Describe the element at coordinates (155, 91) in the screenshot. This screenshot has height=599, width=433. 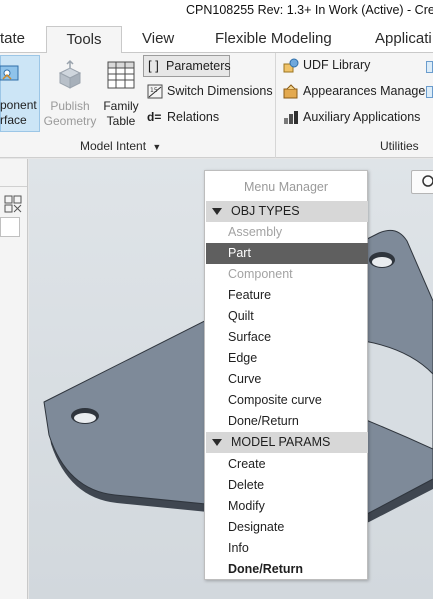
I see `switch-dimensions-icon: 15` at that location.